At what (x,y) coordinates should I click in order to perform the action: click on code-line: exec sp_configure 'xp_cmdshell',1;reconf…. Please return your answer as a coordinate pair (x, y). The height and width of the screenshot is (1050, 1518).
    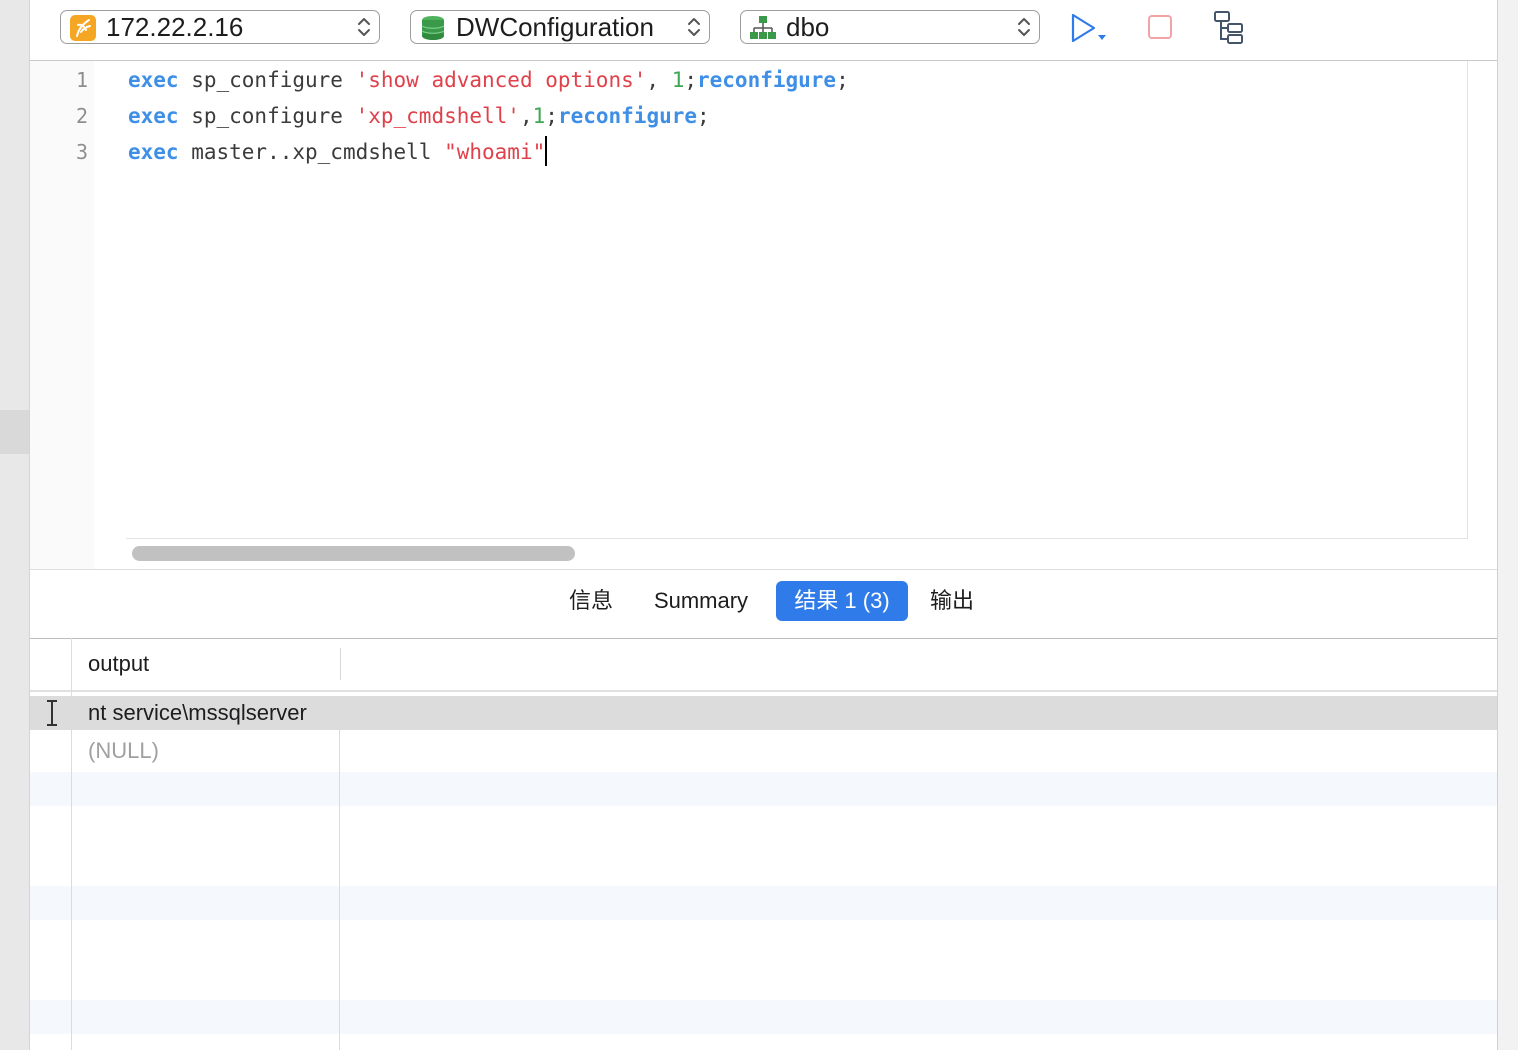
    Looking at the image, I should click on (419, 116).